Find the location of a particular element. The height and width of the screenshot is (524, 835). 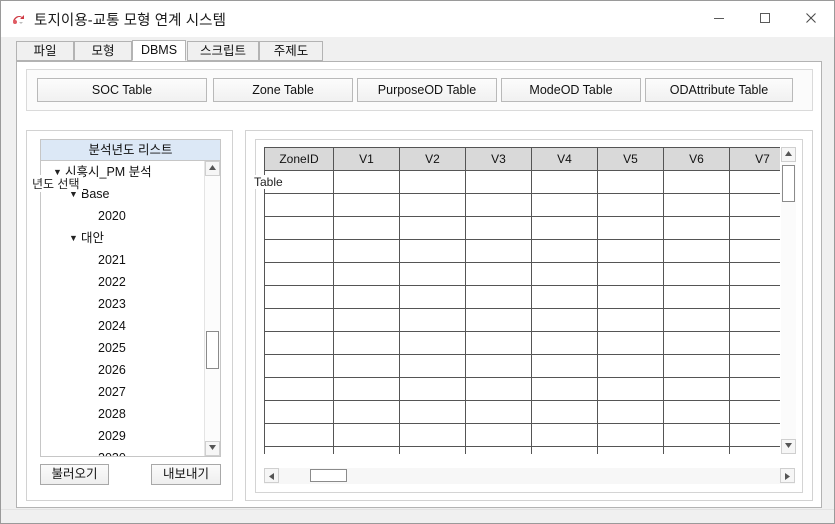

column-header: V2 is located at coordinates (432, 159).